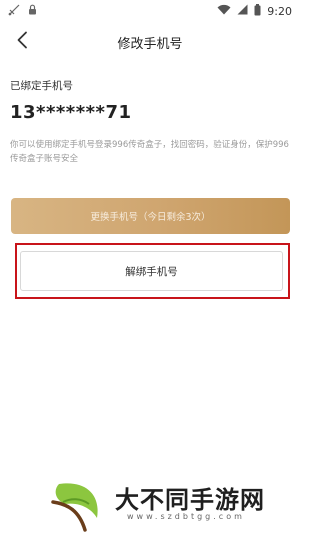 The width and height of the screenshot is (320, 533). I want to click on status-time: 9:20, so click(279, 11).